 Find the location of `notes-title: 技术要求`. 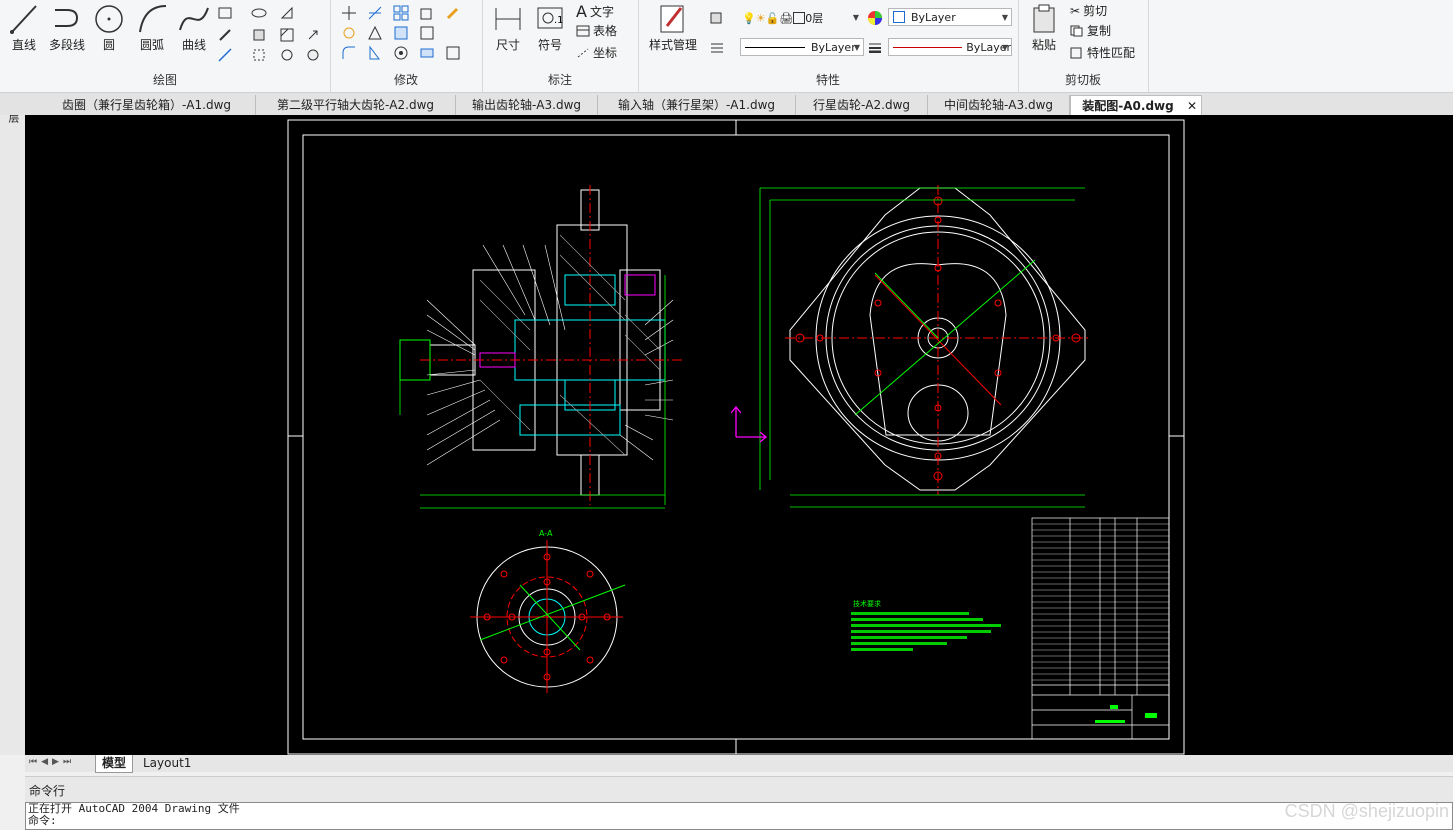

notes-title: 技术要求 is located at coordinates (867, 603).